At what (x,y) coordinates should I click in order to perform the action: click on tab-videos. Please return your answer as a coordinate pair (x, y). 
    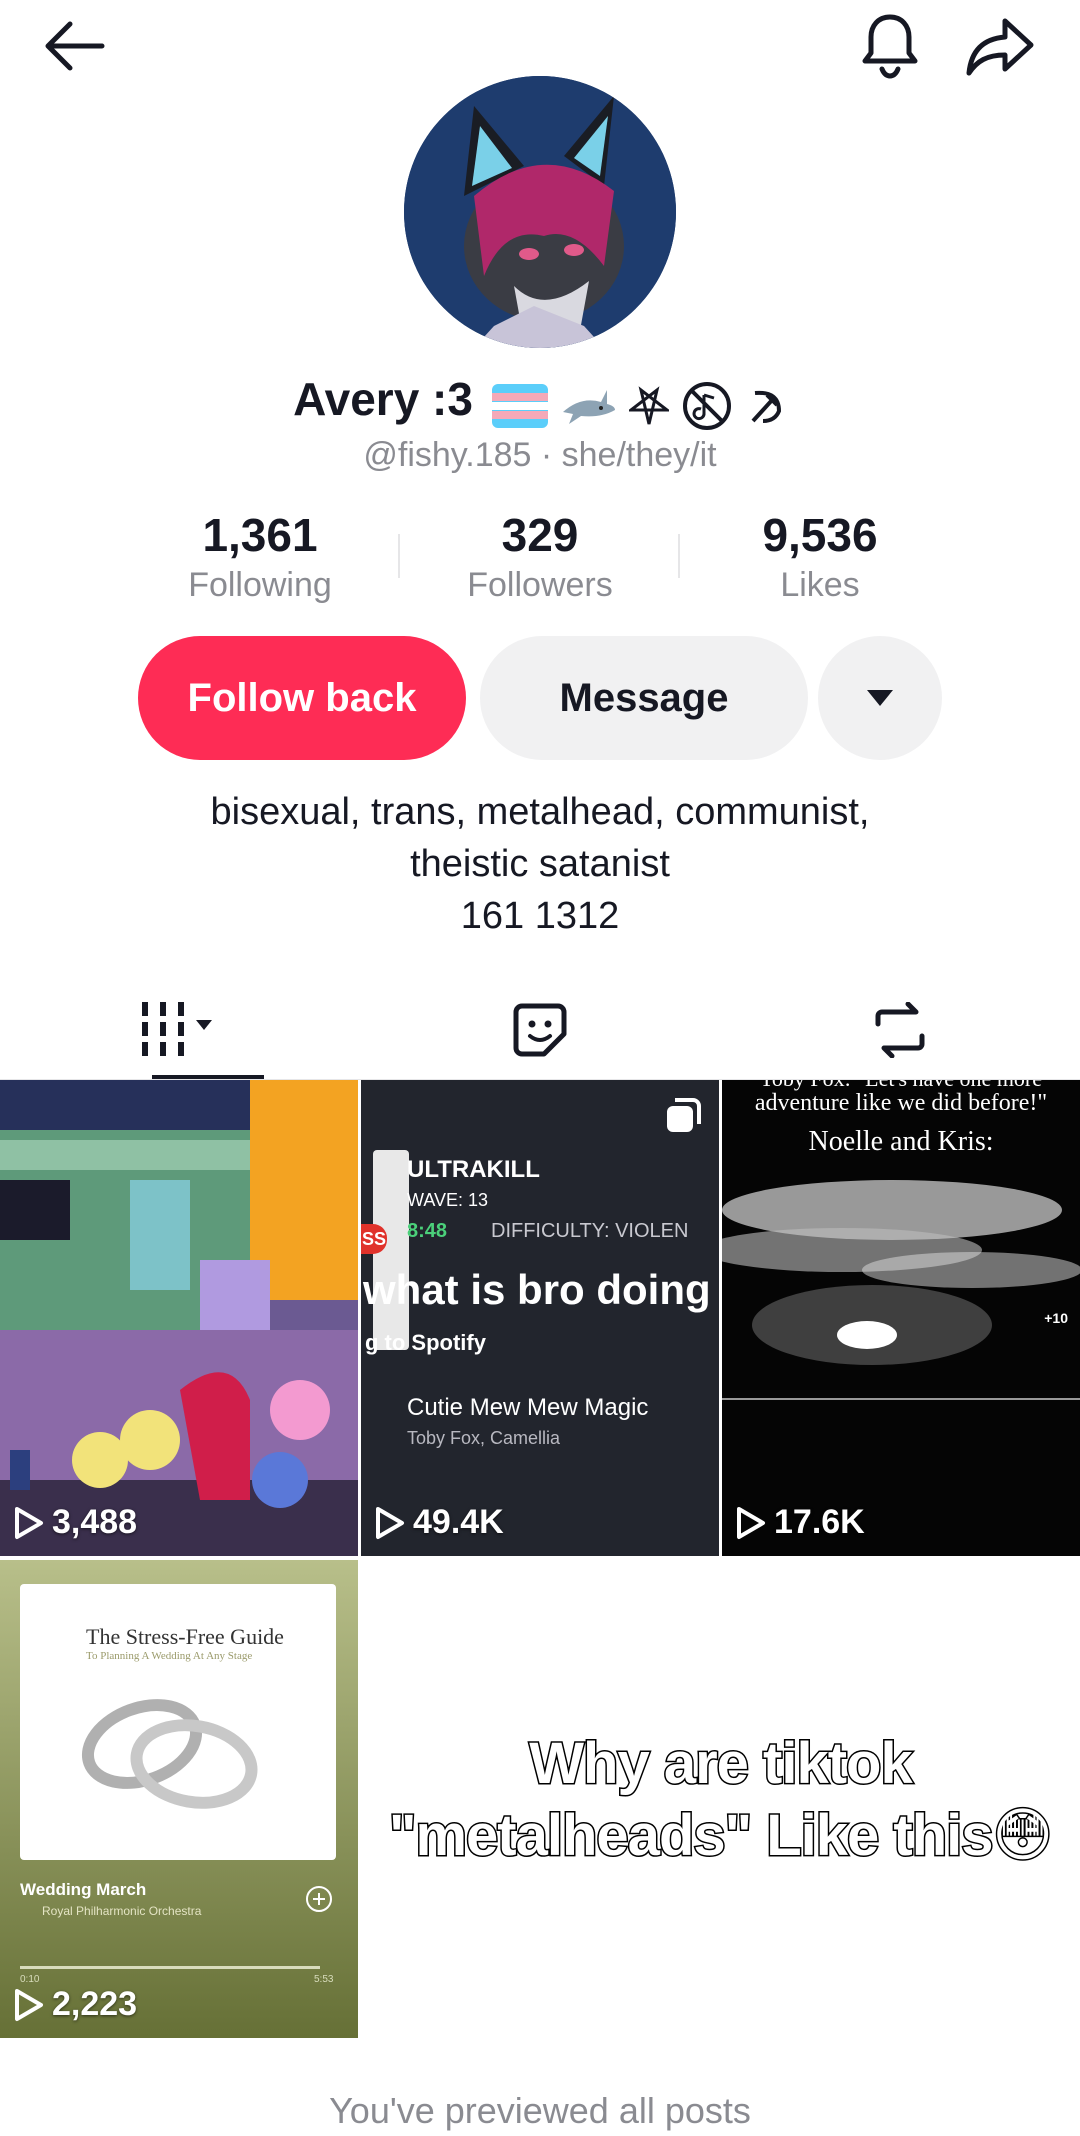
    Looking at the image, I should click on (180, 1030).